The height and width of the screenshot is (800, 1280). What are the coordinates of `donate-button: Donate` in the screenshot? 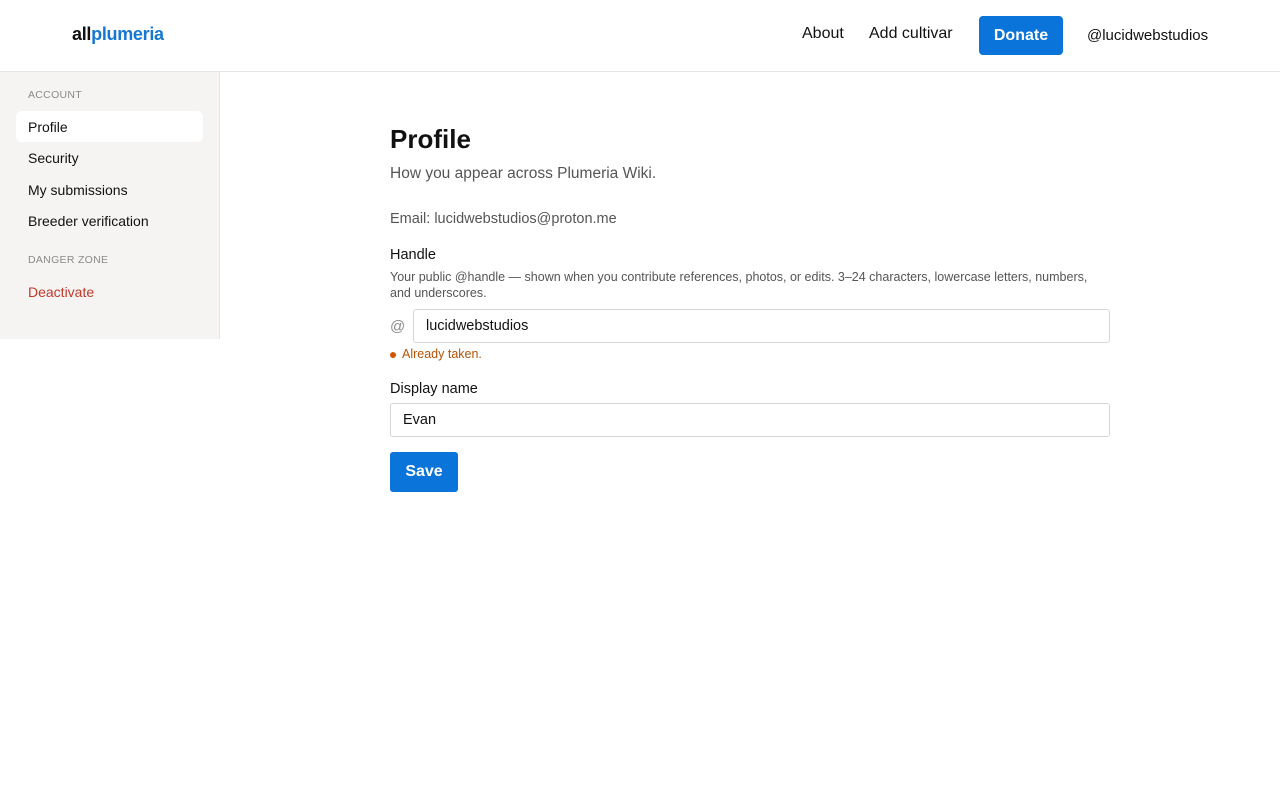 It's located at (1021, 35).